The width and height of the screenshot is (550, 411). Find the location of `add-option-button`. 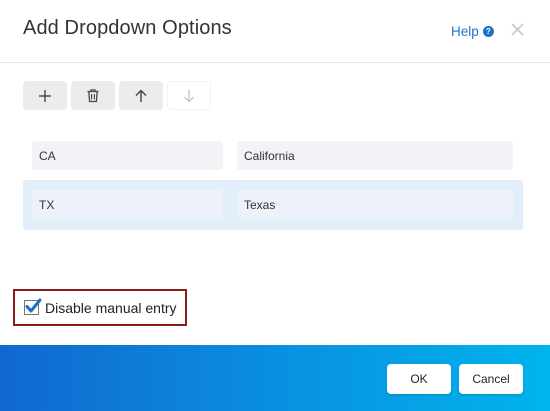

add-option-button is located at coordinates (45, 95).